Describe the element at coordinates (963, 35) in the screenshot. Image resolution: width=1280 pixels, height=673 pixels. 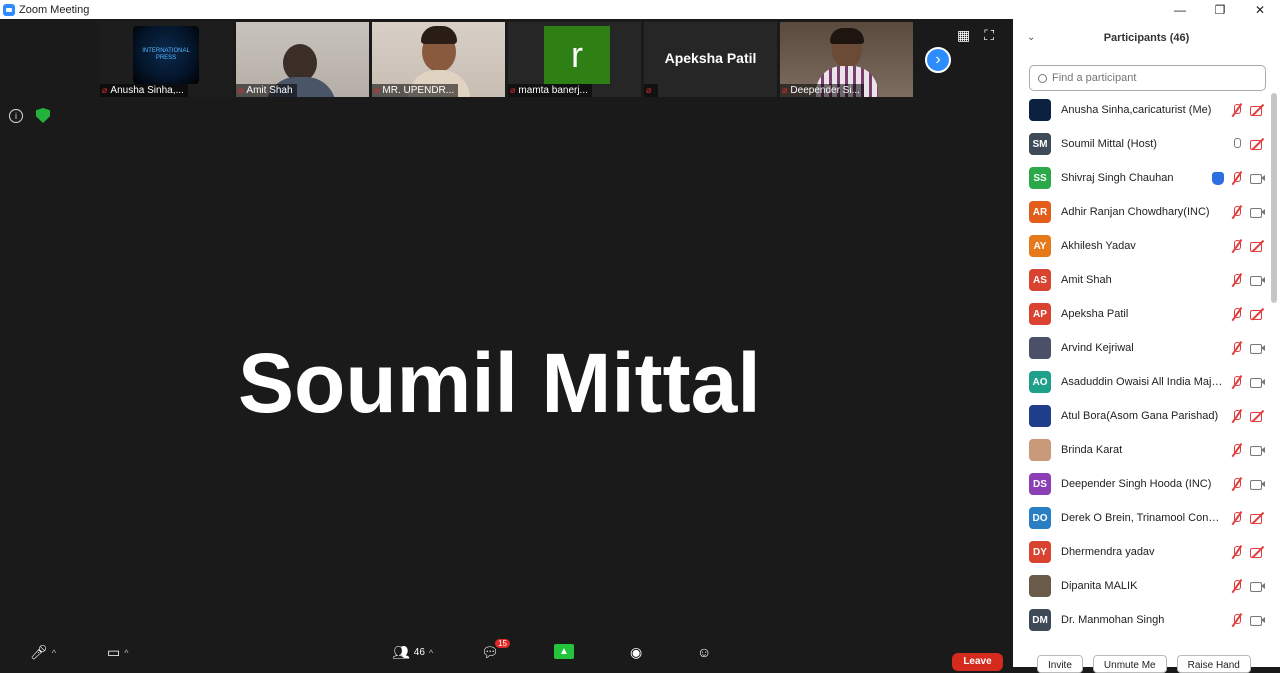
I see `gallery-view-icon: ▦` at that location.